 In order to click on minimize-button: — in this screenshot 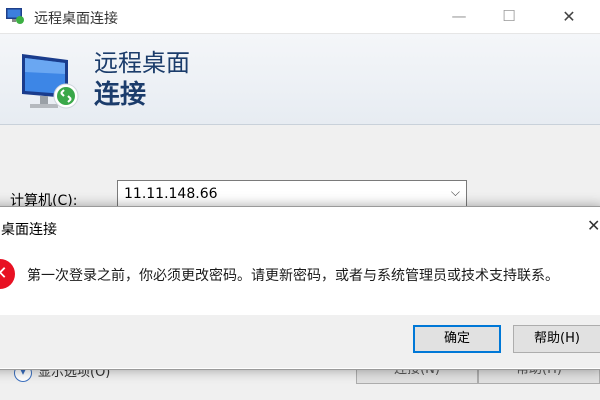, I will do `click(459, 16)`.